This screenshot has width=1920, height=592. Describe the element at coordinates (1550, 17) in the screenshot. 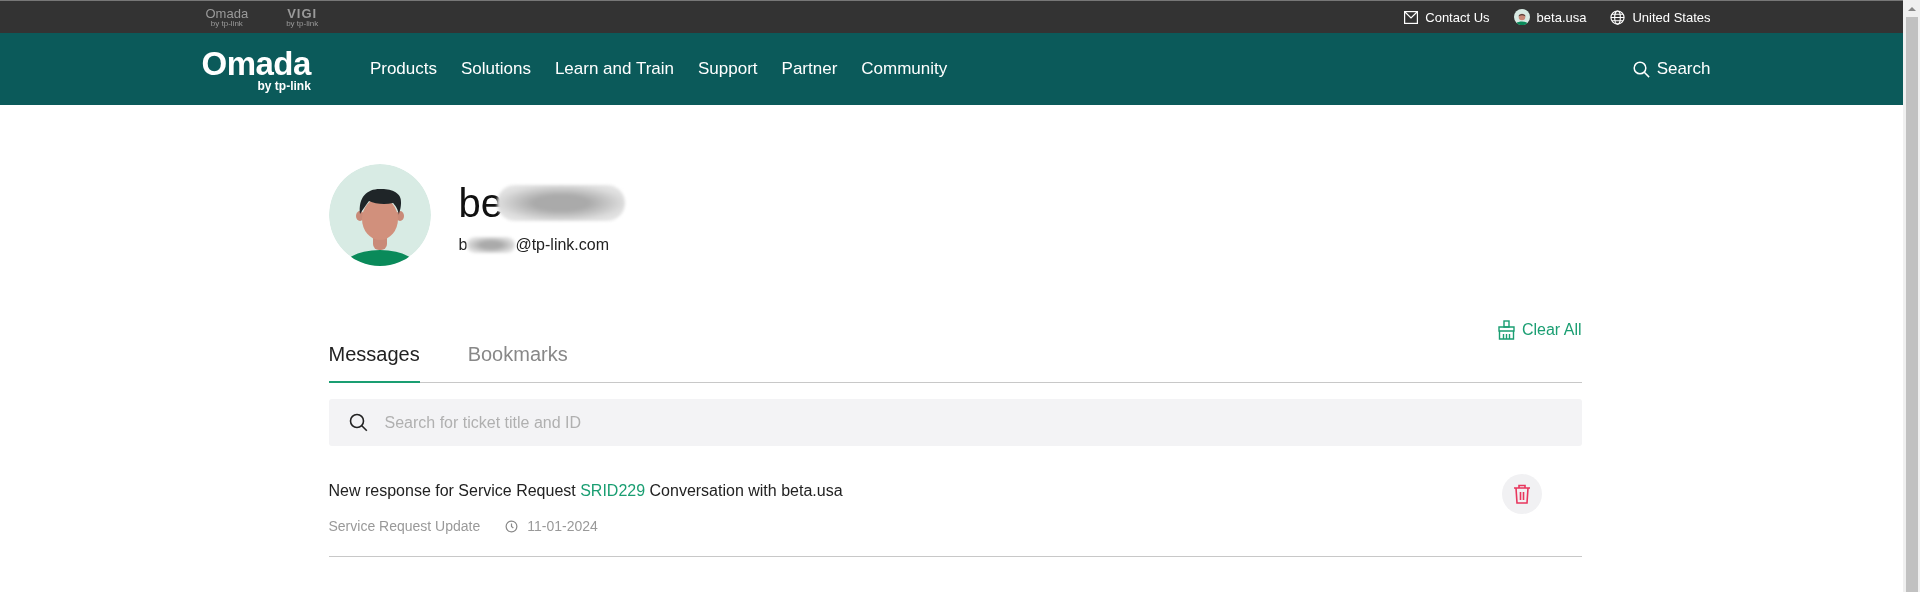

I see `top-link: beta.usa` at that location.